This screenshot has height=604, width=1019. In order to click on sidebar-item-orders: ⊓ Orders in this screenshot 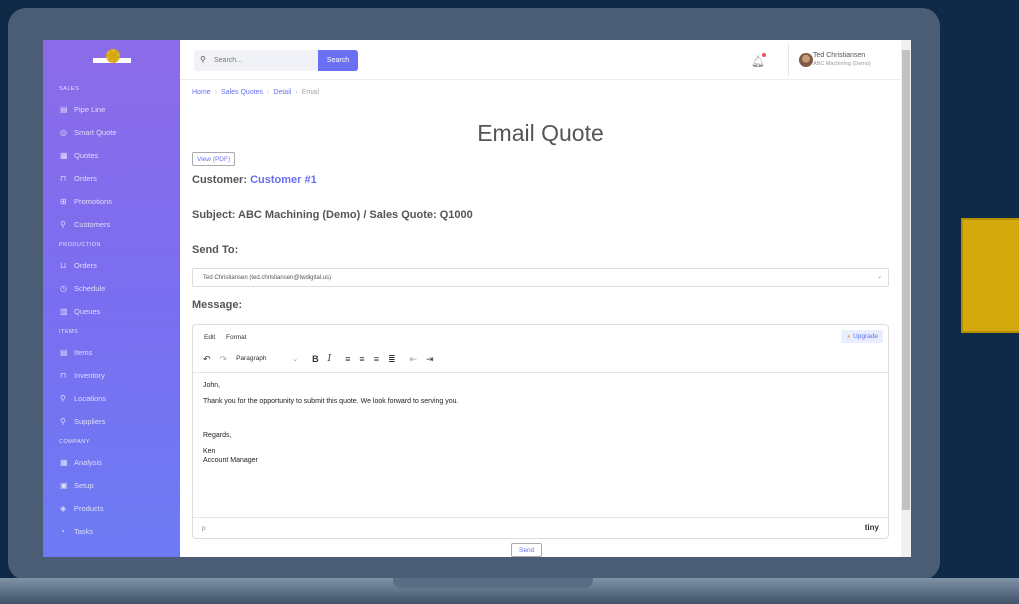, I will do `click(111, 178)`.